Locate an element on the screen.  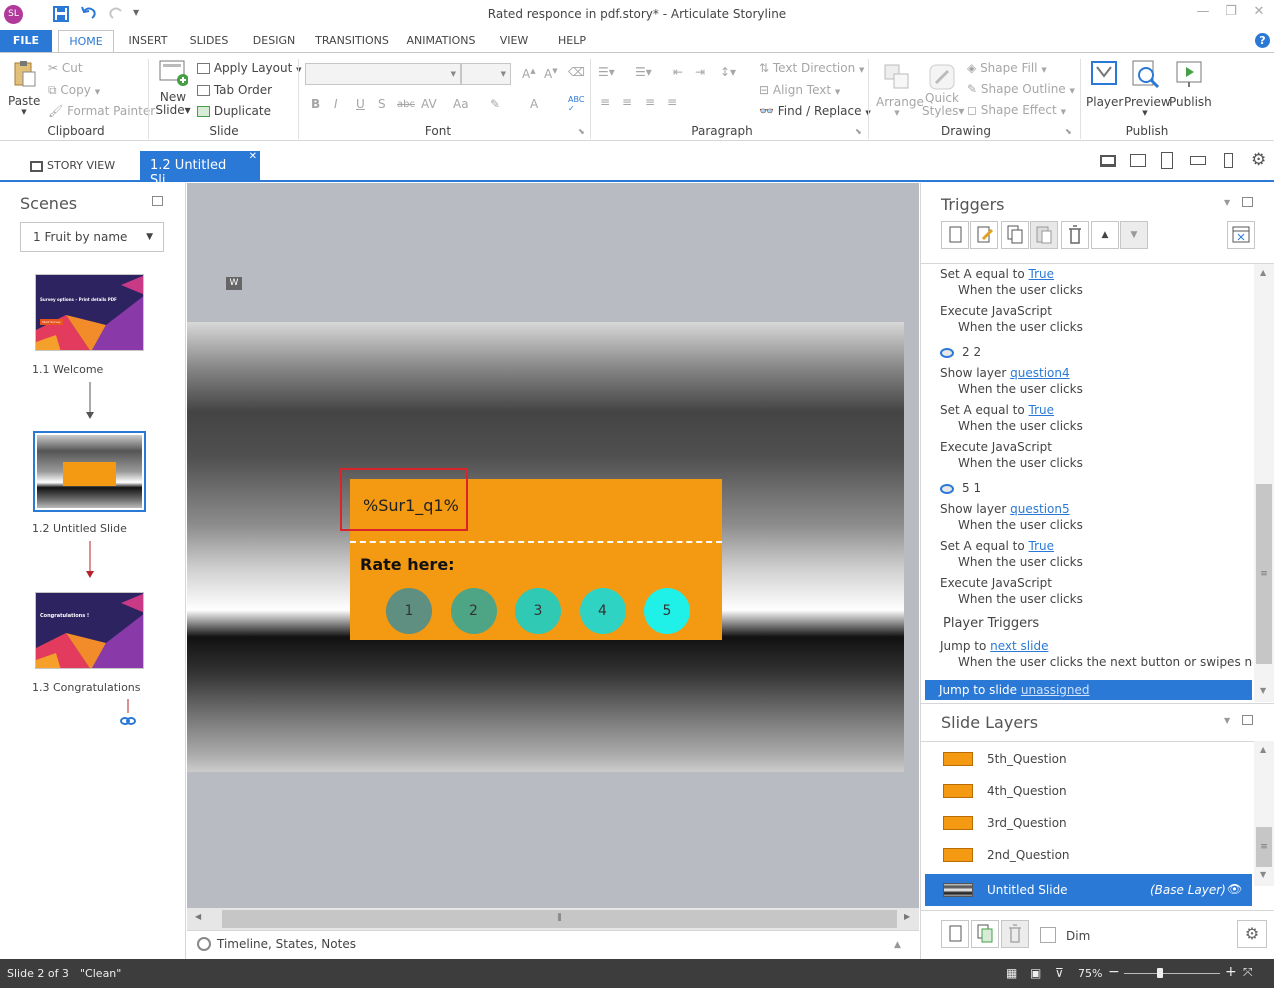
layer-row: 5th_Question is located at coordinates (1088, 759).